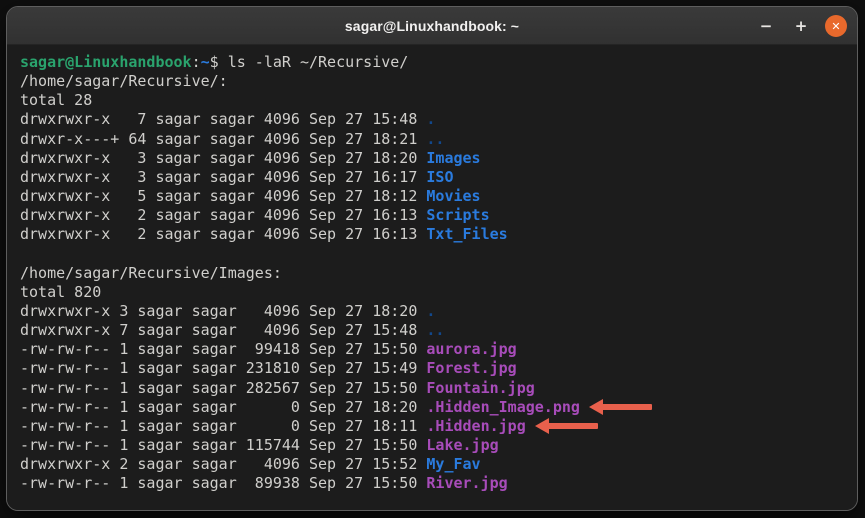  I want to click on terminal-line: total 28, so click(438, 100).